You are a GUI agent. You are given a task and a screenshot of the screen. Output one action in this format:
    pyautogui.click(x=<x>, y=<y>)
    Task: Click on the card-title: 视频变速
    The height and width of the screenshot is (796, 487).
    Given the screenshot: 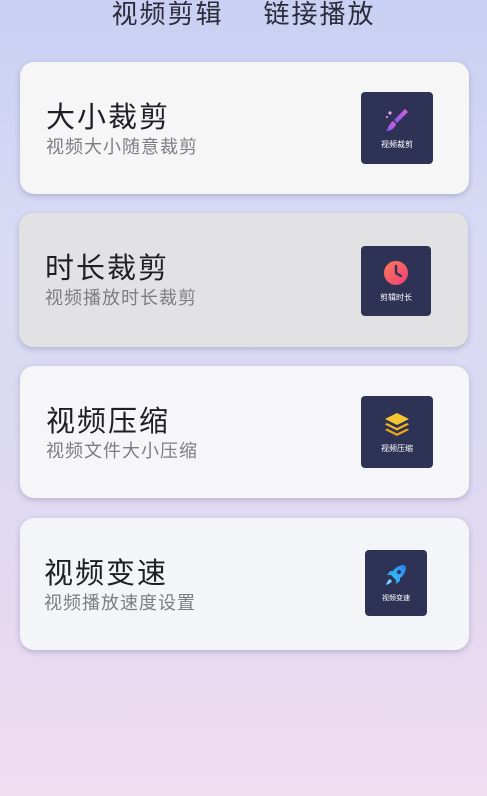 What is the action you would take?
    pyautogui.click(x=106, y=573)
    